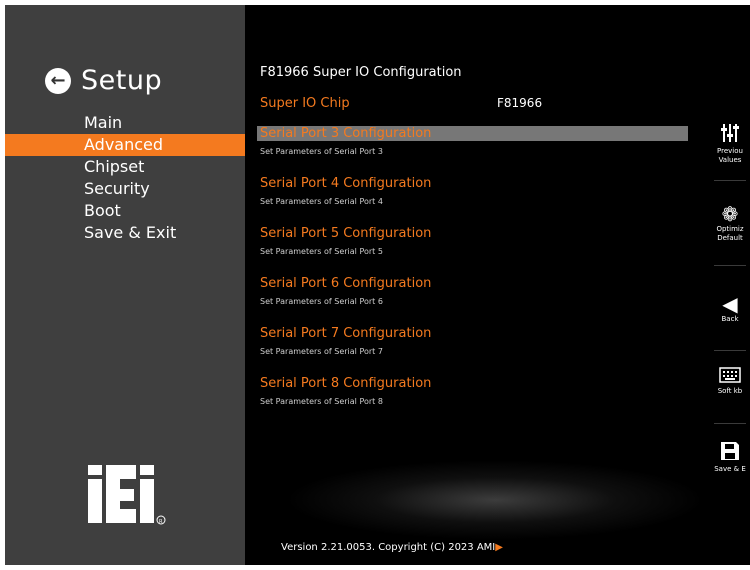  What do you see at coordinates (495, 500) in the screenshot?
I see `footer-glow` at bounding box center [495, 500].